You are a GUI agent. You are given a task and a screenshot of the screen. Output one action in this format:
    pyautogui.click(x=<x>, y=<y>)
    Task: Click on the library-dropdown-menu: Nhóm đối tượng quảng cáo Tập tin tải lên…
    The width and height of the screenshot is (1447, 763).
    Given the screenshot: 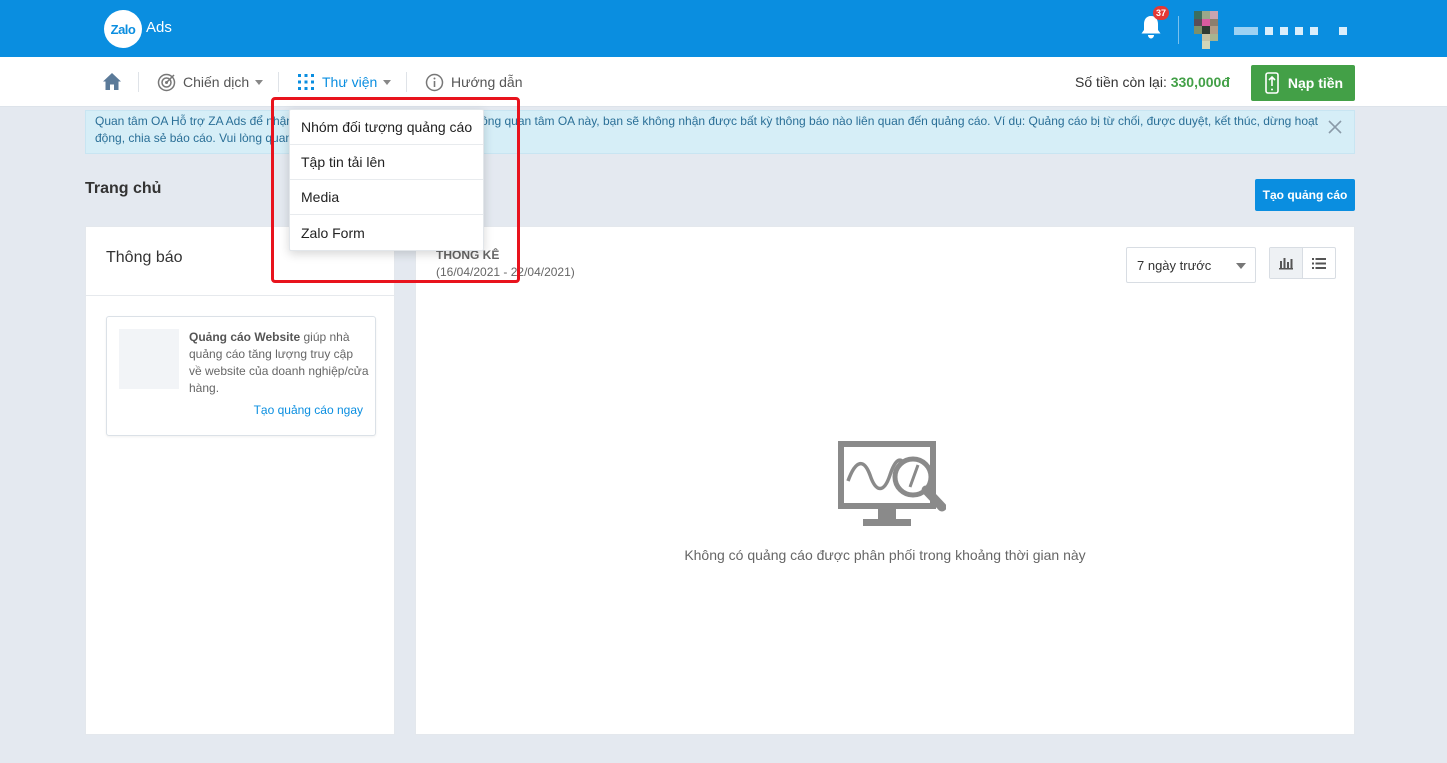 What is the action you would take?
    pyautogui.click(x=386, y=180)
    